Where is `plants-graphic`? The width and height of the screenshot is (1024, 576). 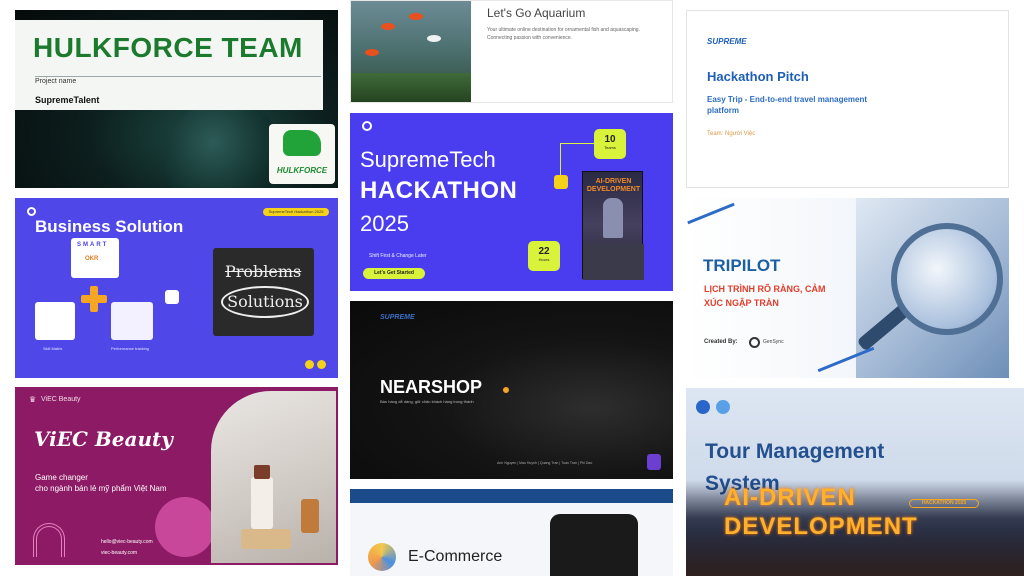 plants-graphic is located at coordinates (411, 87).